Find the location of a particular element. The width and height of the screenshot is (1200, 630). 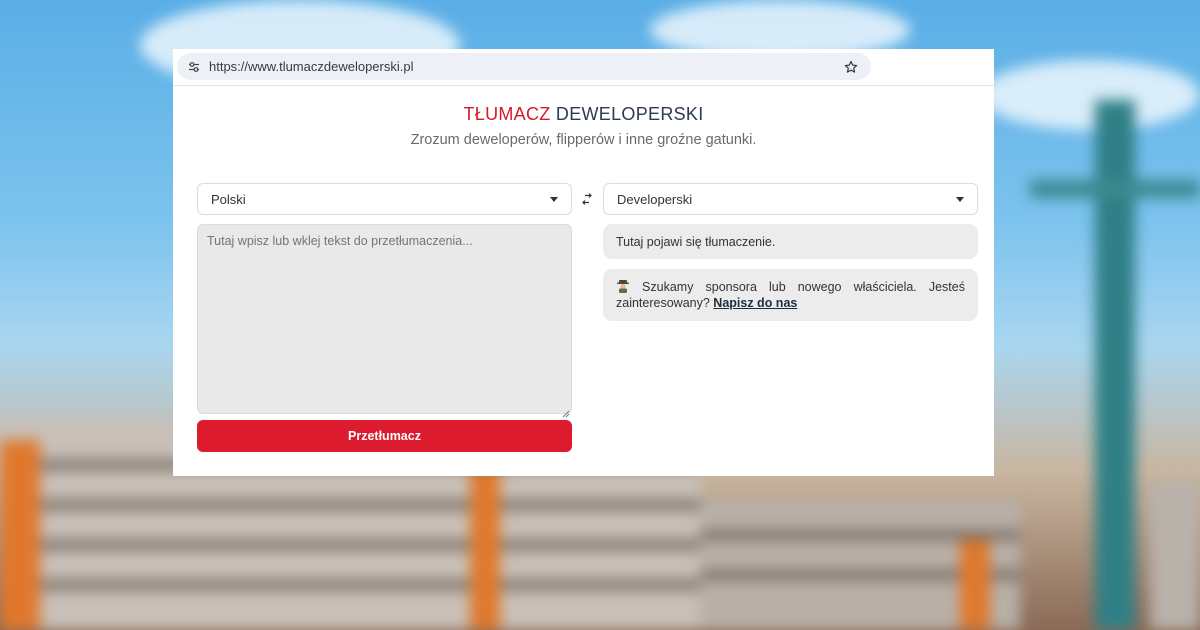

output-placeholder: Tutaj pojawi się tłumaczenie. is located at coordinates (696, 242).